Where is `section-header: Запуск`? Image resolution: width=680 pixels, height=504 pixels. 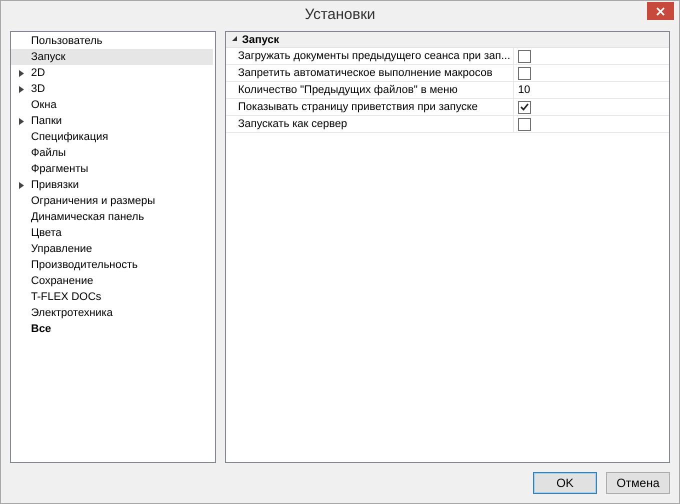
section-header: Запуск is located at coordinates (447, 40).